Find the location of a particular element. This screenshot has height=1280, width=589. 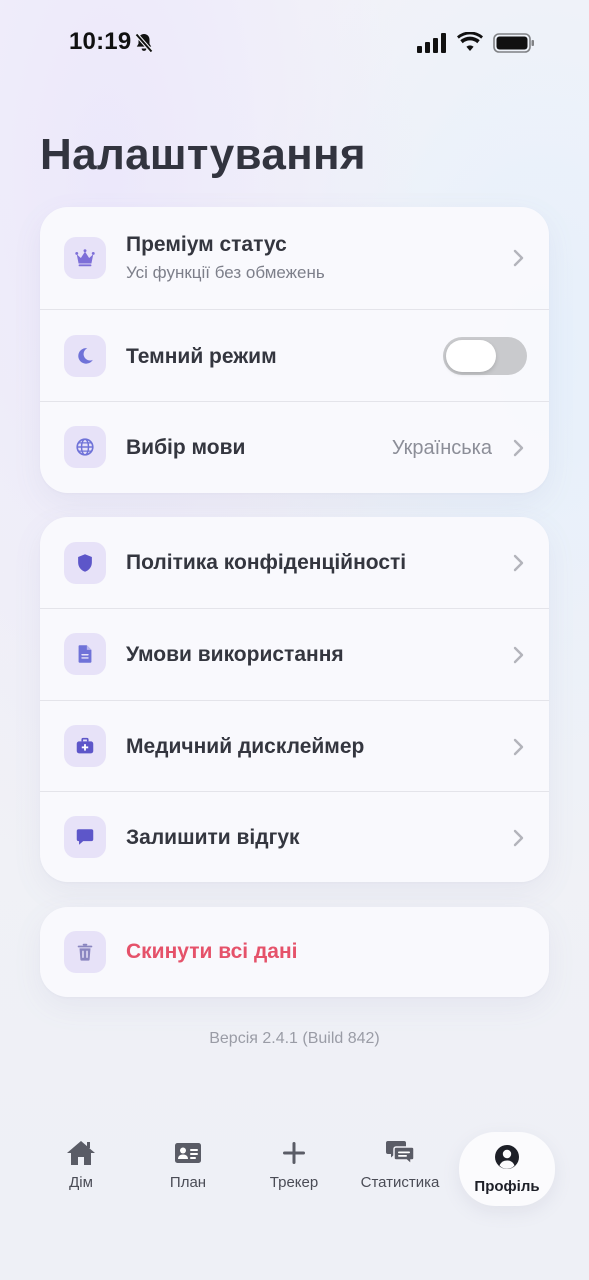

chat-bubble-icon is located at coordinates (85, 837).